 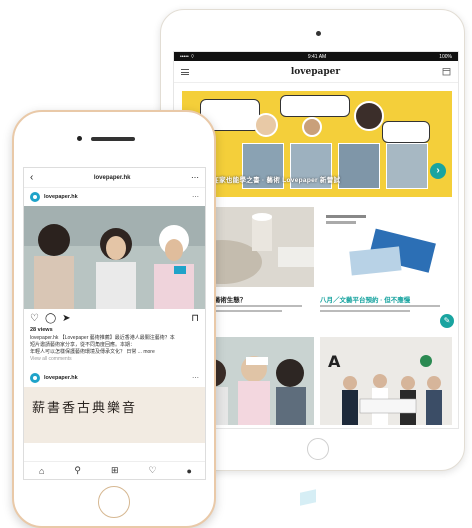 I want to click on ig-profile-title: lovepaper.hk, so click(x=112, y=177).